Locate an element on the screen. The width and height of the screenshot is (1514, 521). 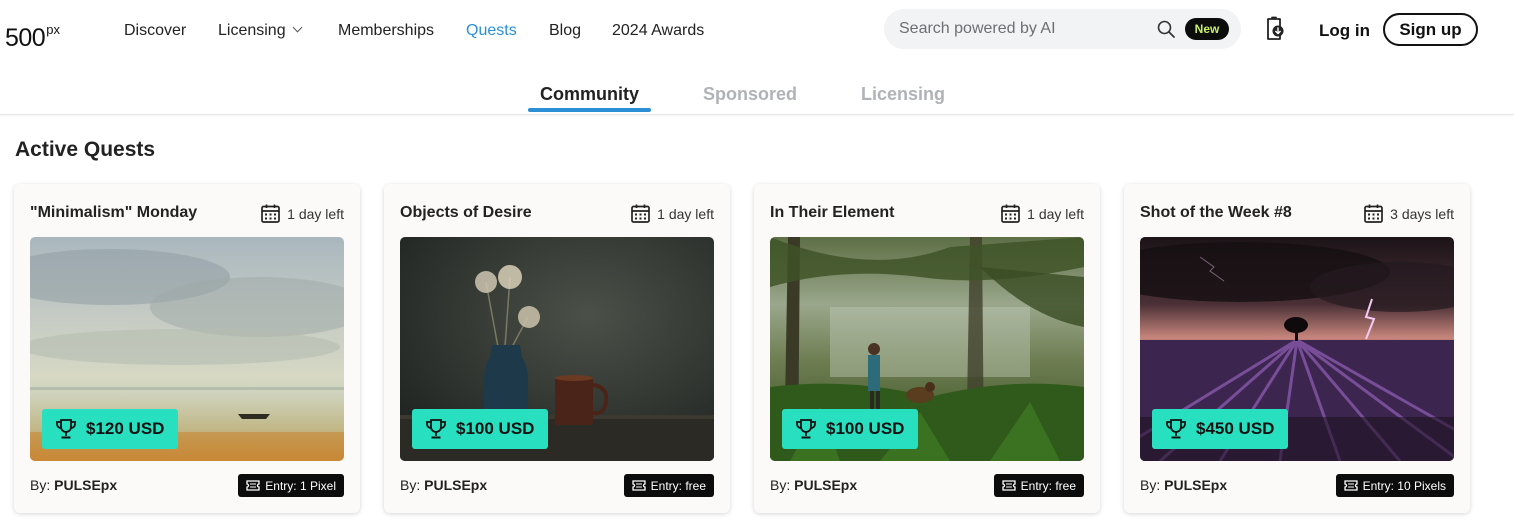
nav-licensing: Licensing is located at coordinates (260, 31).